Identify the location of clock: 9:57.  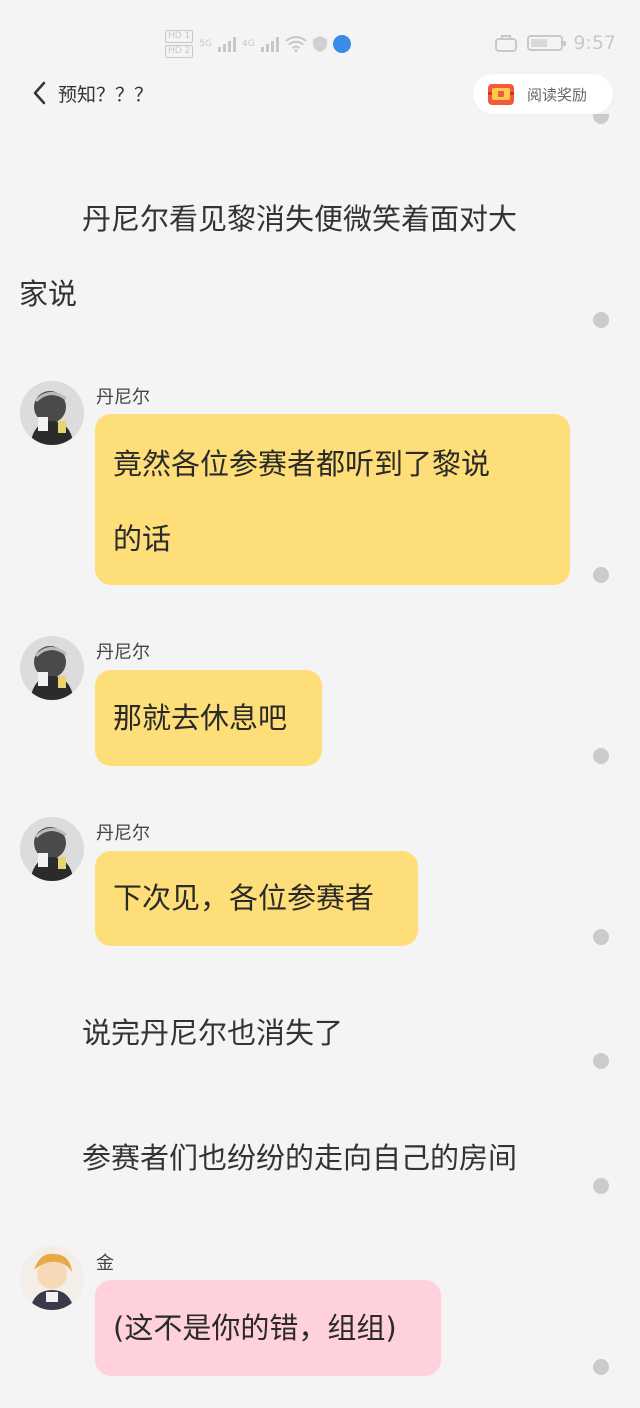
(594, 43).